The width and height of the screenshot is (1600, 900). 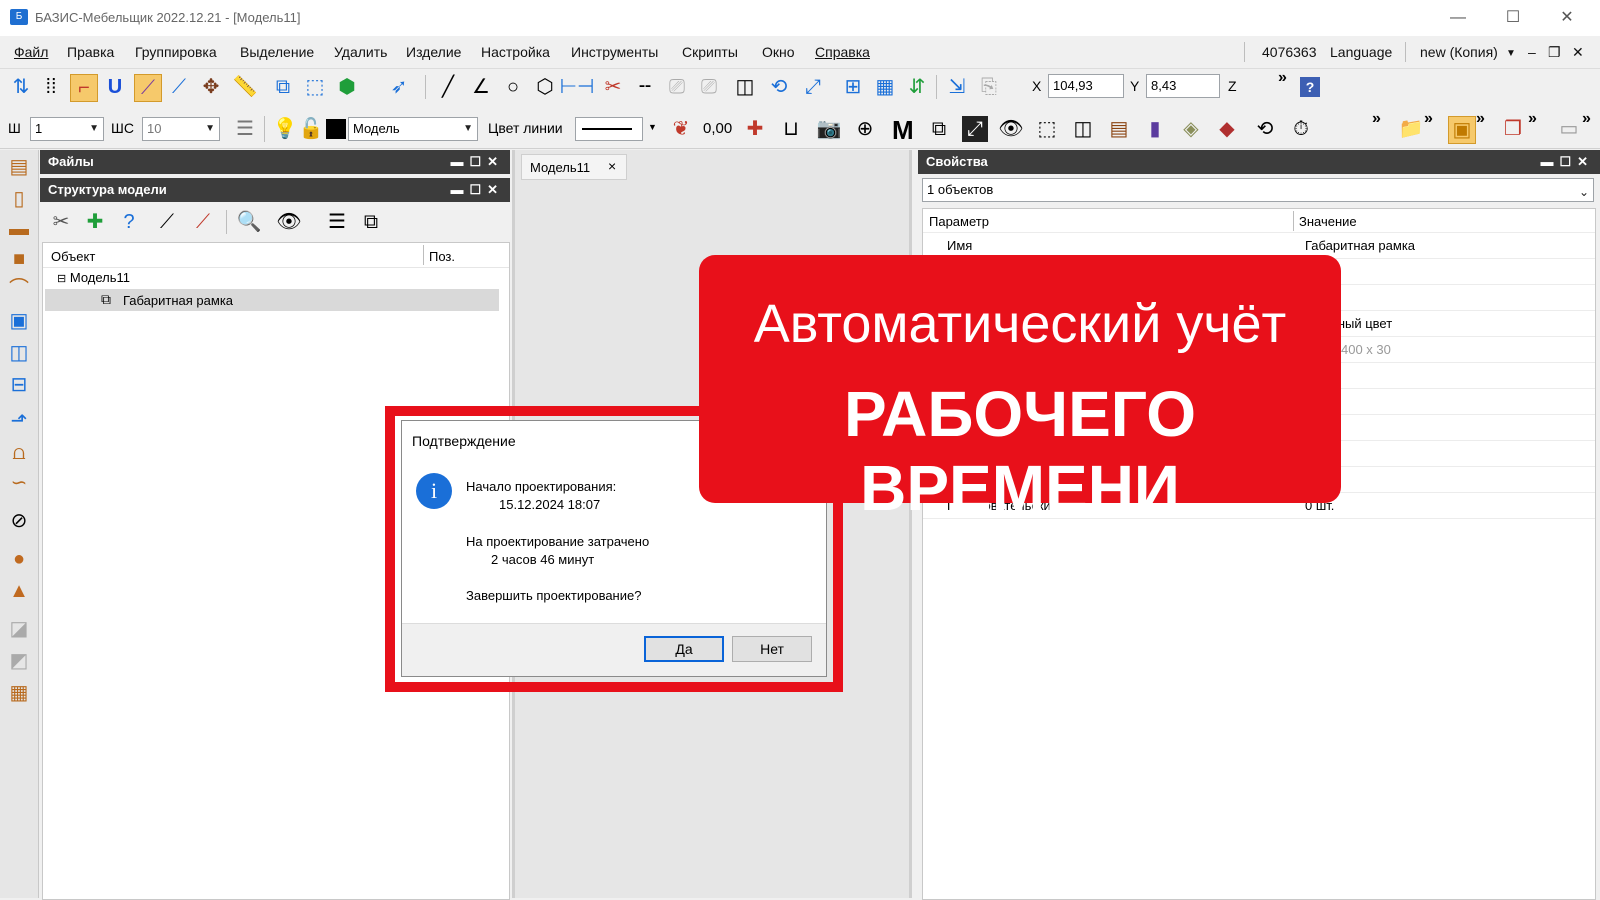 I want to click on import-icon: ⇲, so click(x=957, y=87).